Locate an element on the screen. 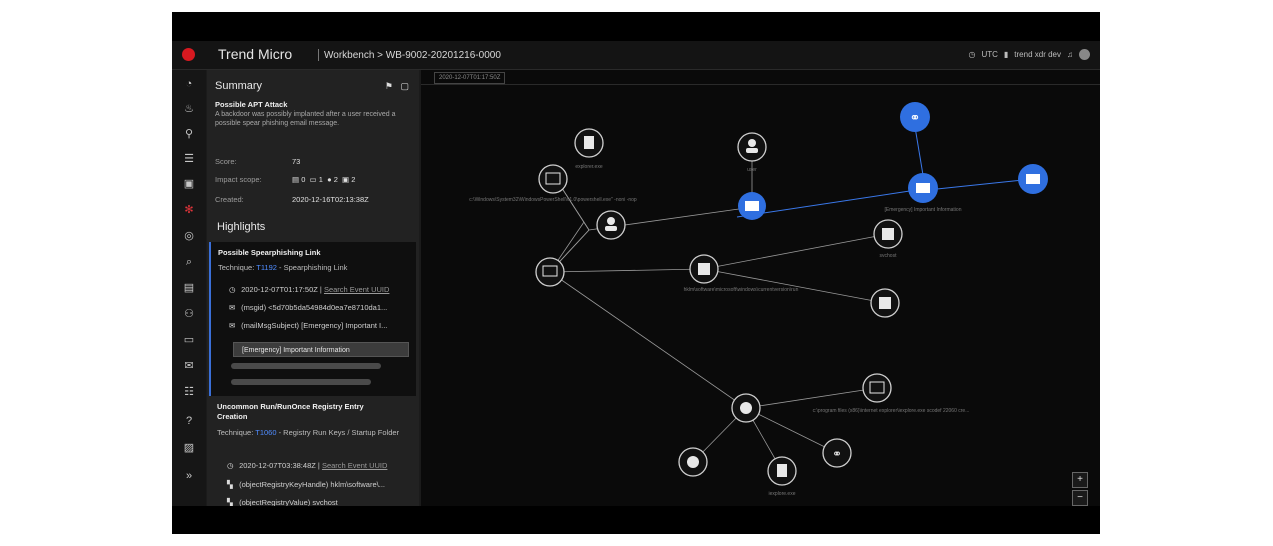  expand-icon: » is located at coordinates (189, 476).